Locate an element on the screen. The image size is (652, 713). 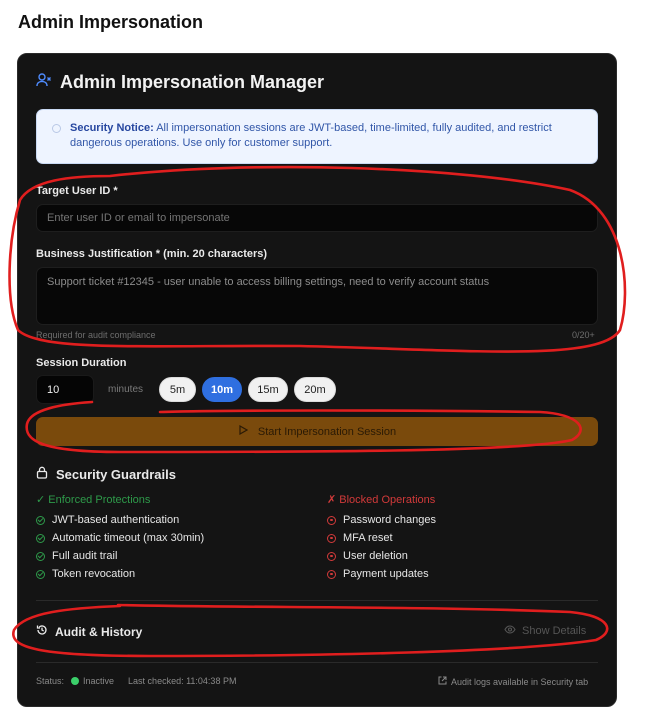
show-details-label: Show Details is located at coordinates (554, 631).